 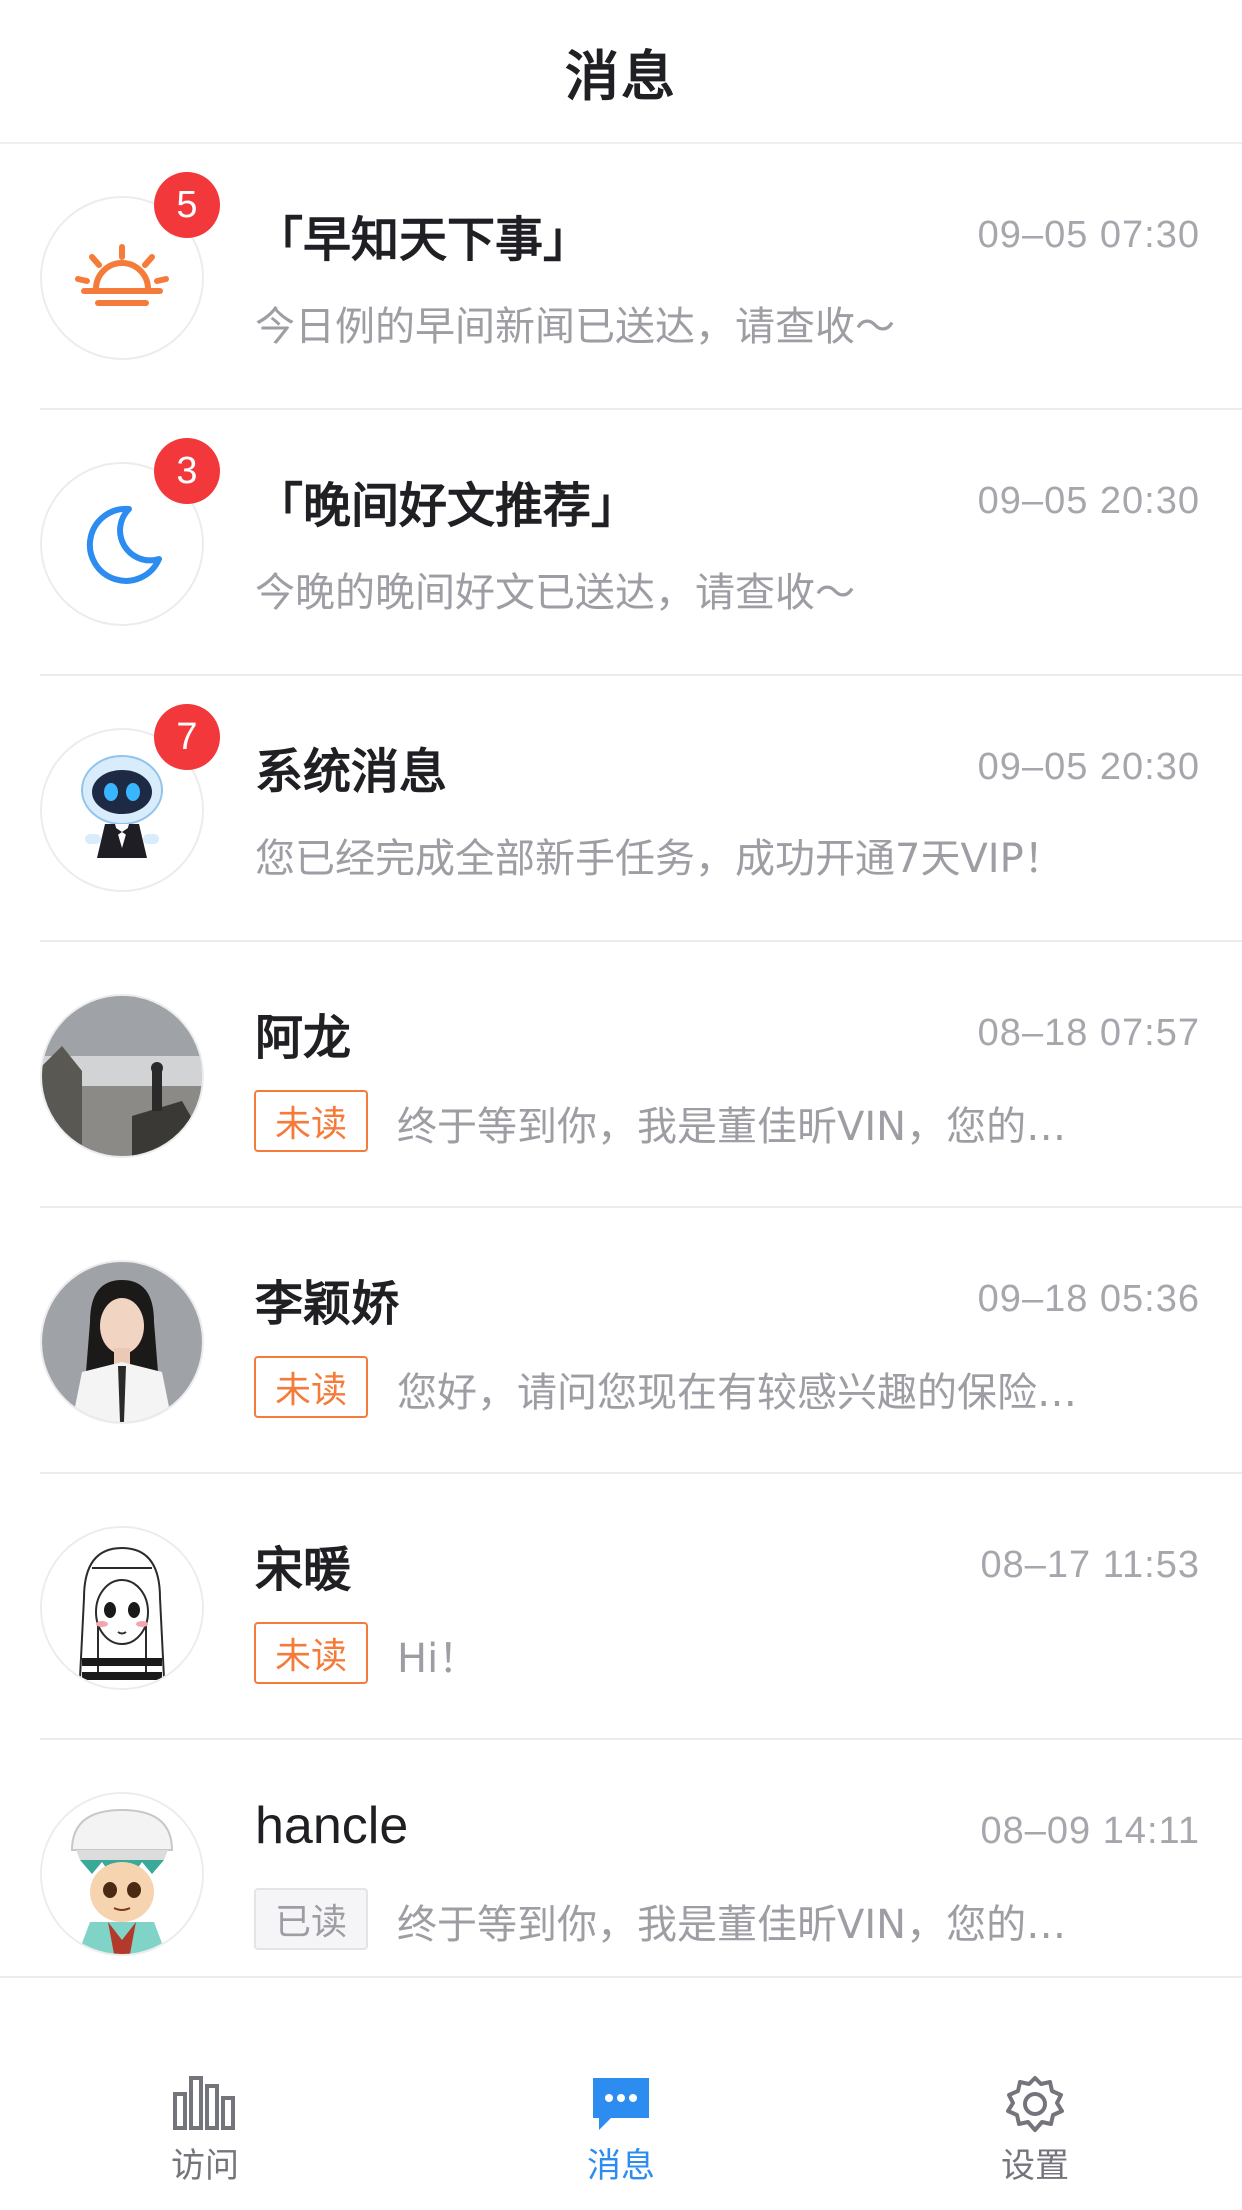 What do you see at coordinates (621, 76) in the screenshot?
I see `page-title: 消息` at bounding box center [621, 76].